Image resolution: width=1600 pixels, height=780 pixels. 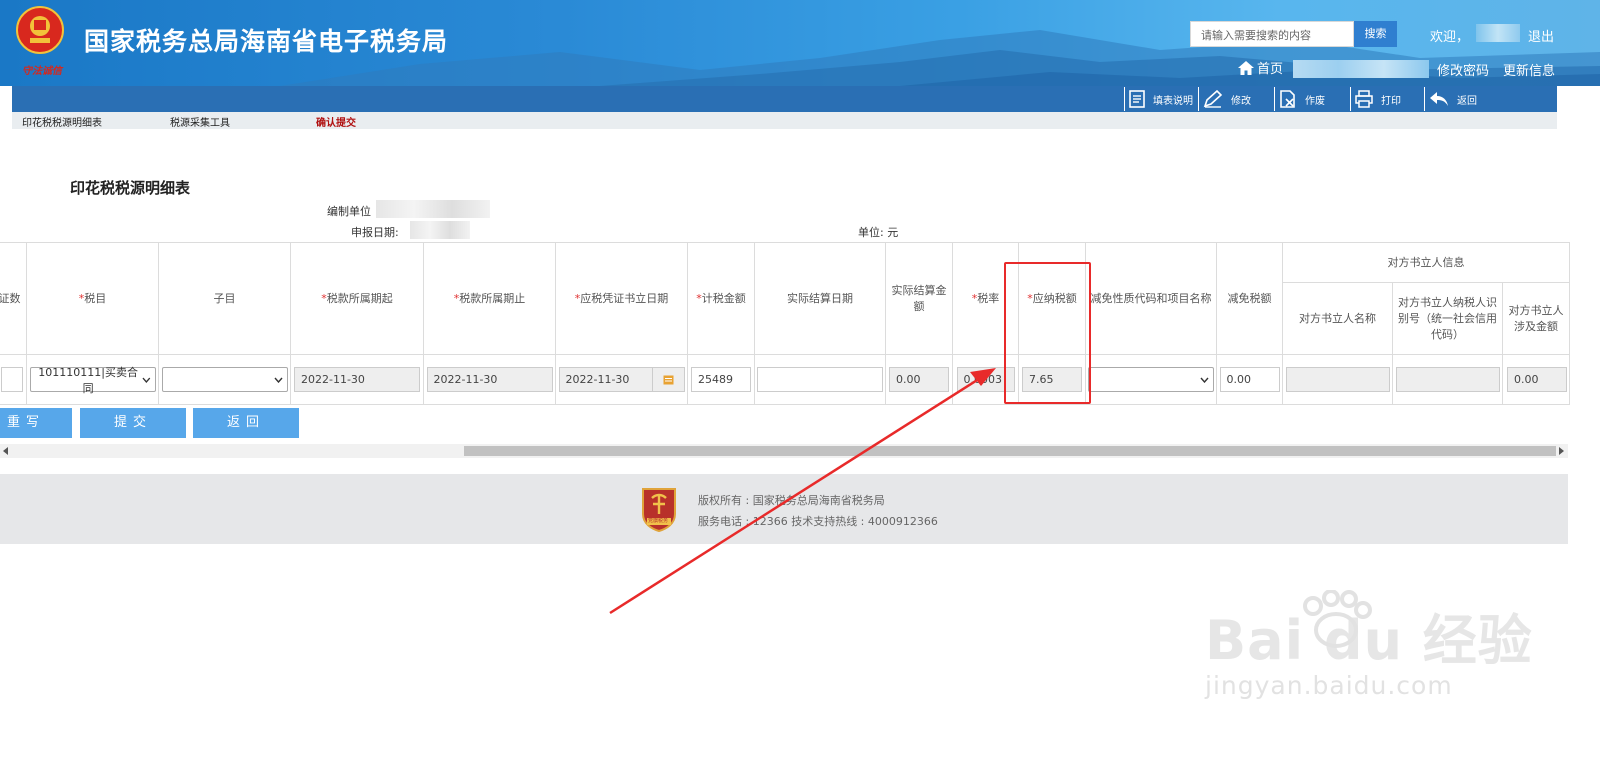 I want to click on prepared-by-label: 编制单位, so click(x=349, y=211).